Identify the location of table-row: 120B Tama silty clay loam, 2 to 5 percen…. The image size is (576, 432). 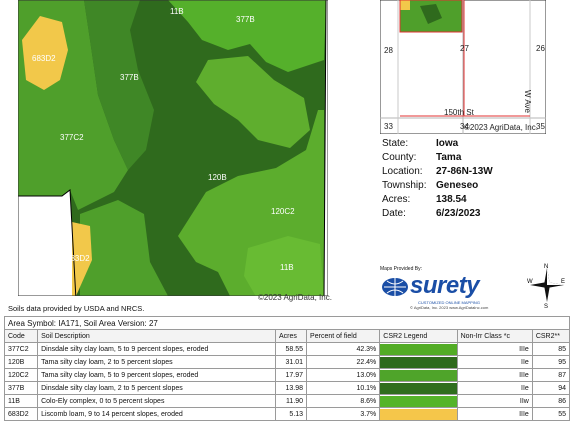
(287, 362).